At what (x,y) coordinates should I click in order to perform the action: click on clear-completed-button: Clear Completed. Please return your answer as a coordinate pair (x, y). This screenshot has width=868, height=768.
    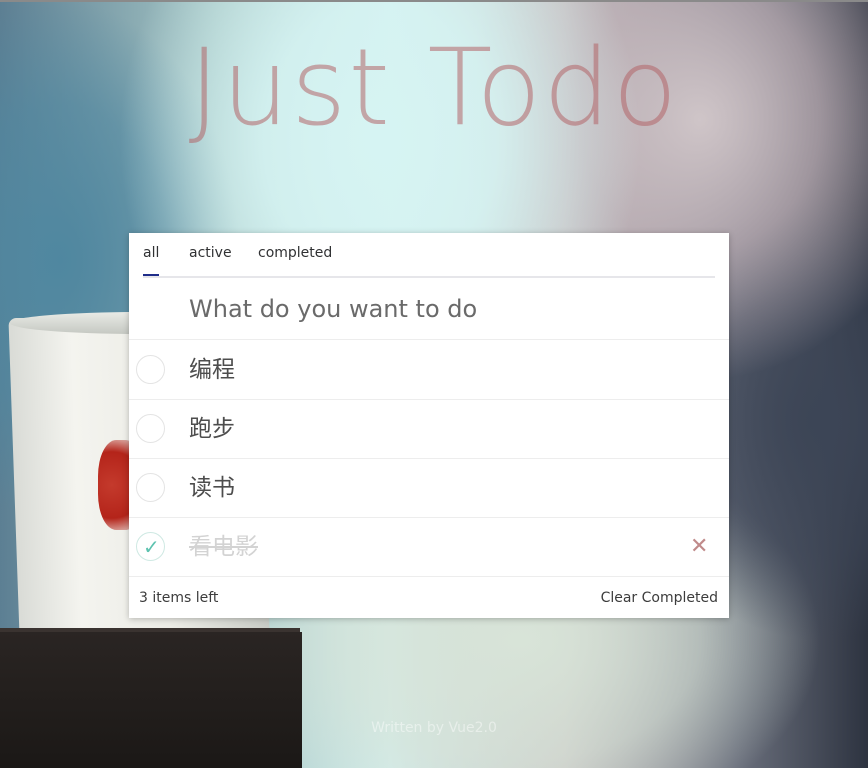
    Looking at the image, I should click on (659, 598).